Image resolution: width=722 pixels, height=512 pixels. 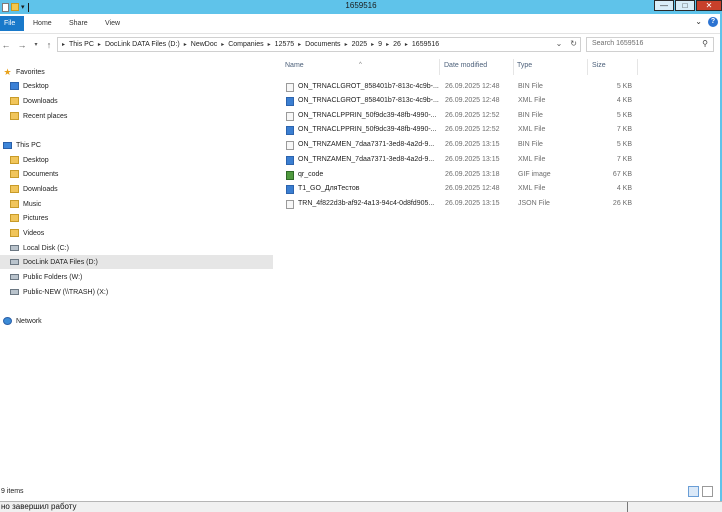 What do you see at coordinates (36, 45) in the screenshot?
I see `recent-locations-button: ▾` at bounding box center [36, 45].